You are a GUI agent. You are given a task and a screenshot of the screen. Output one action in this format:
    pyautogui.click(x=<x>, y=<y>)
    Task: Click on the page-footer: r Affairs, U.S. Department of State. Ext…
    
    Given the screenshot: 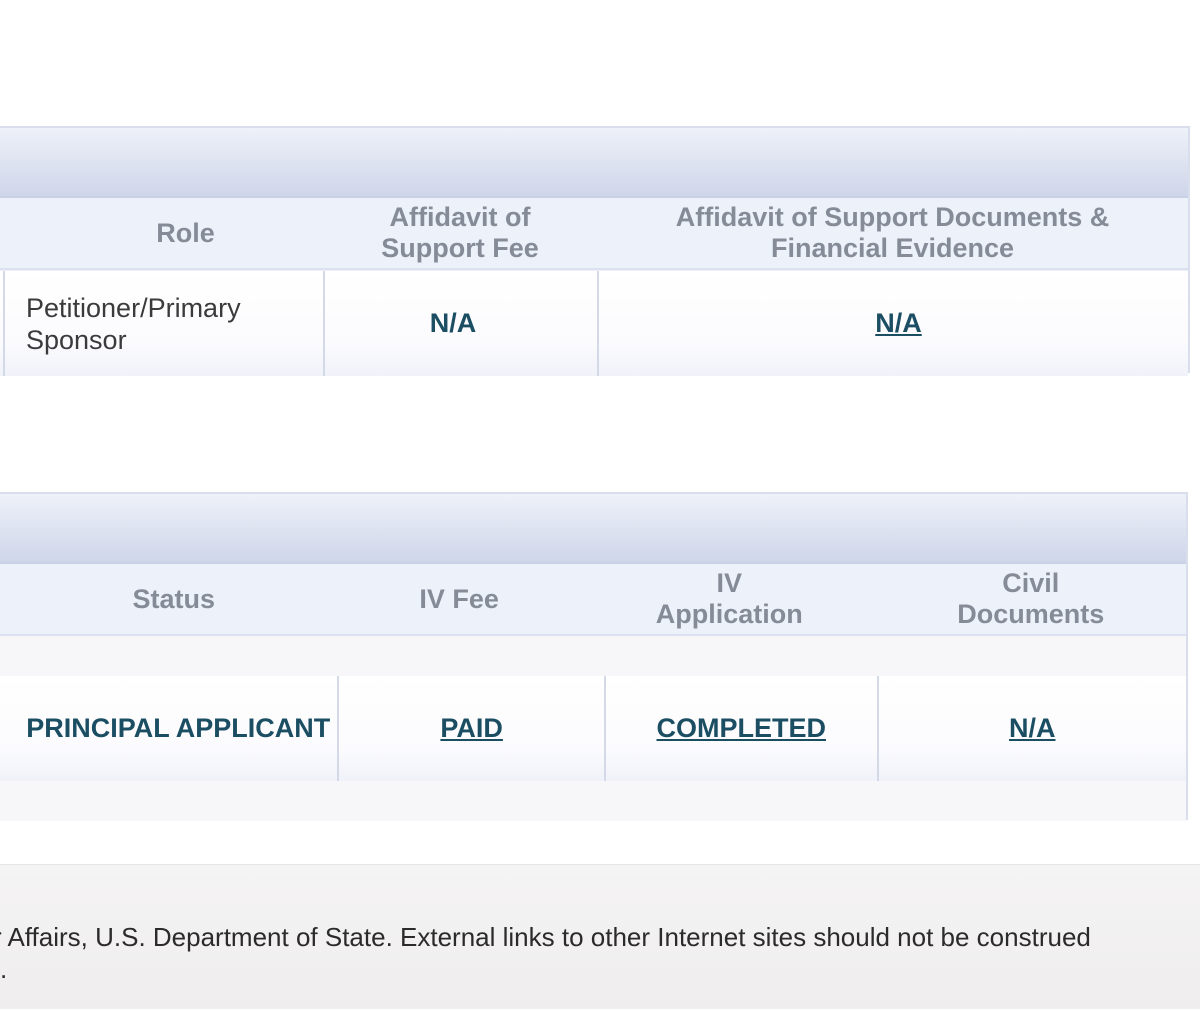 What is the action you would take?
    pyautogui.click(x=600, y=936)
    